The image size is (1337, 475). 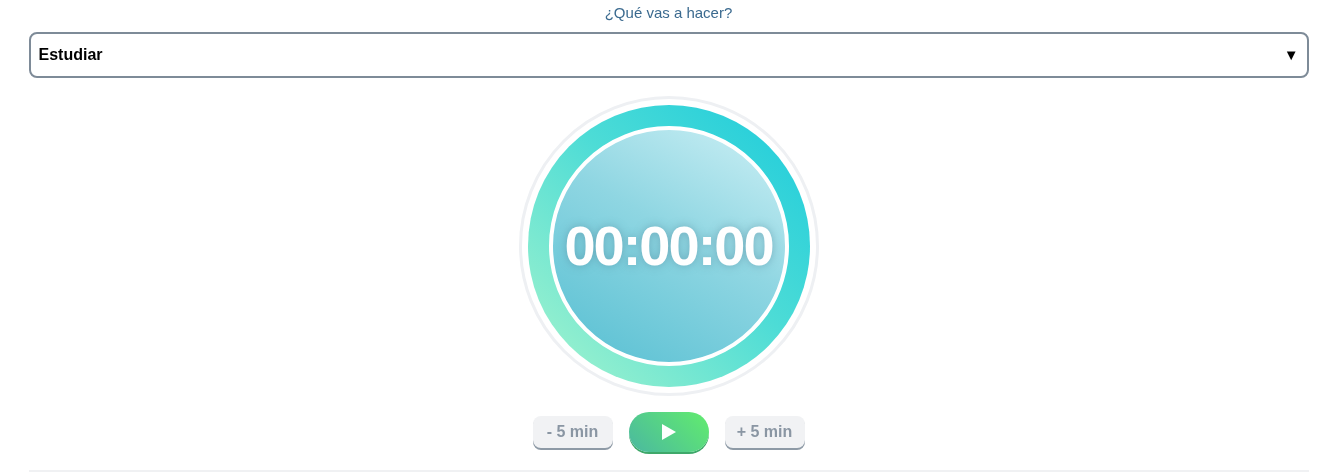 I want to click on dropdown-arrow: ▼, so click(x=1291, y=54).